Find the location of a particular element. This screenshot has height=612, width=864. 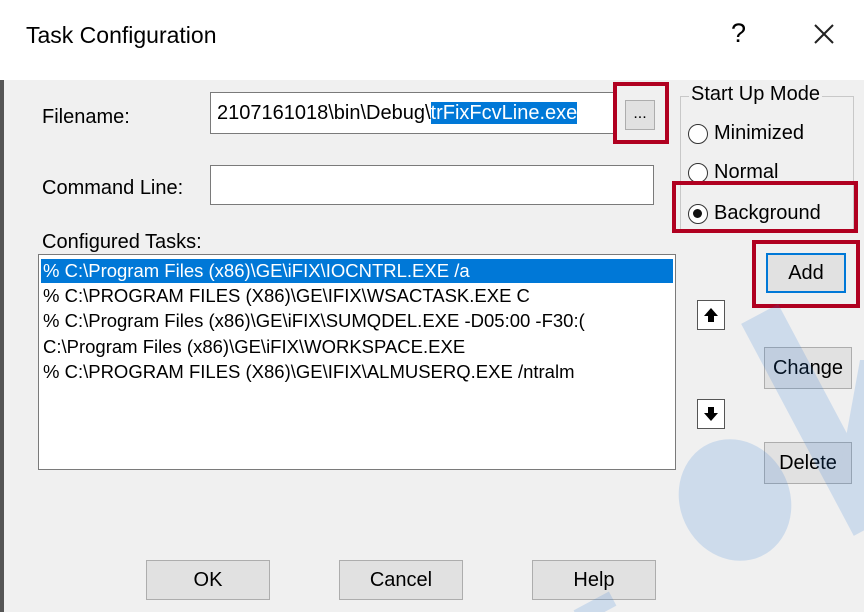

command-line-input is located at coordinates (432, 185).